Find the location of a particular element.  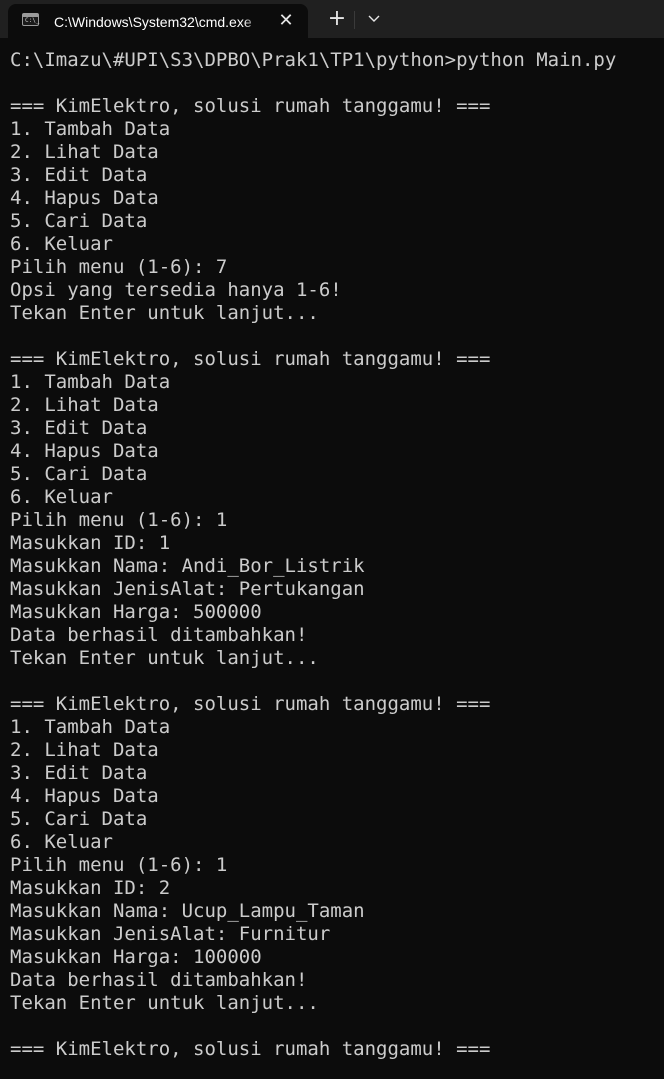

terminal-line: Masukkan ID: 2 is located at coordinates (90, 888).